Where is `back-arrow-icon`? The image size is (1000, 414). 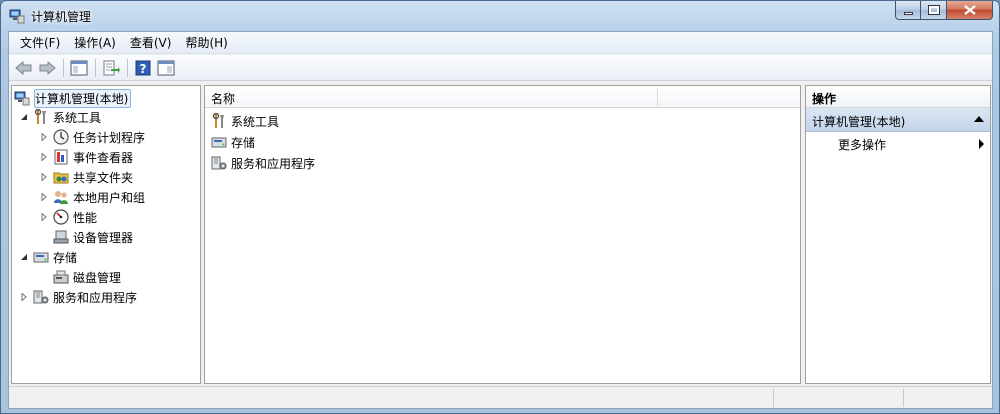
back-arrow-icon is located at coordinates (23, 67).